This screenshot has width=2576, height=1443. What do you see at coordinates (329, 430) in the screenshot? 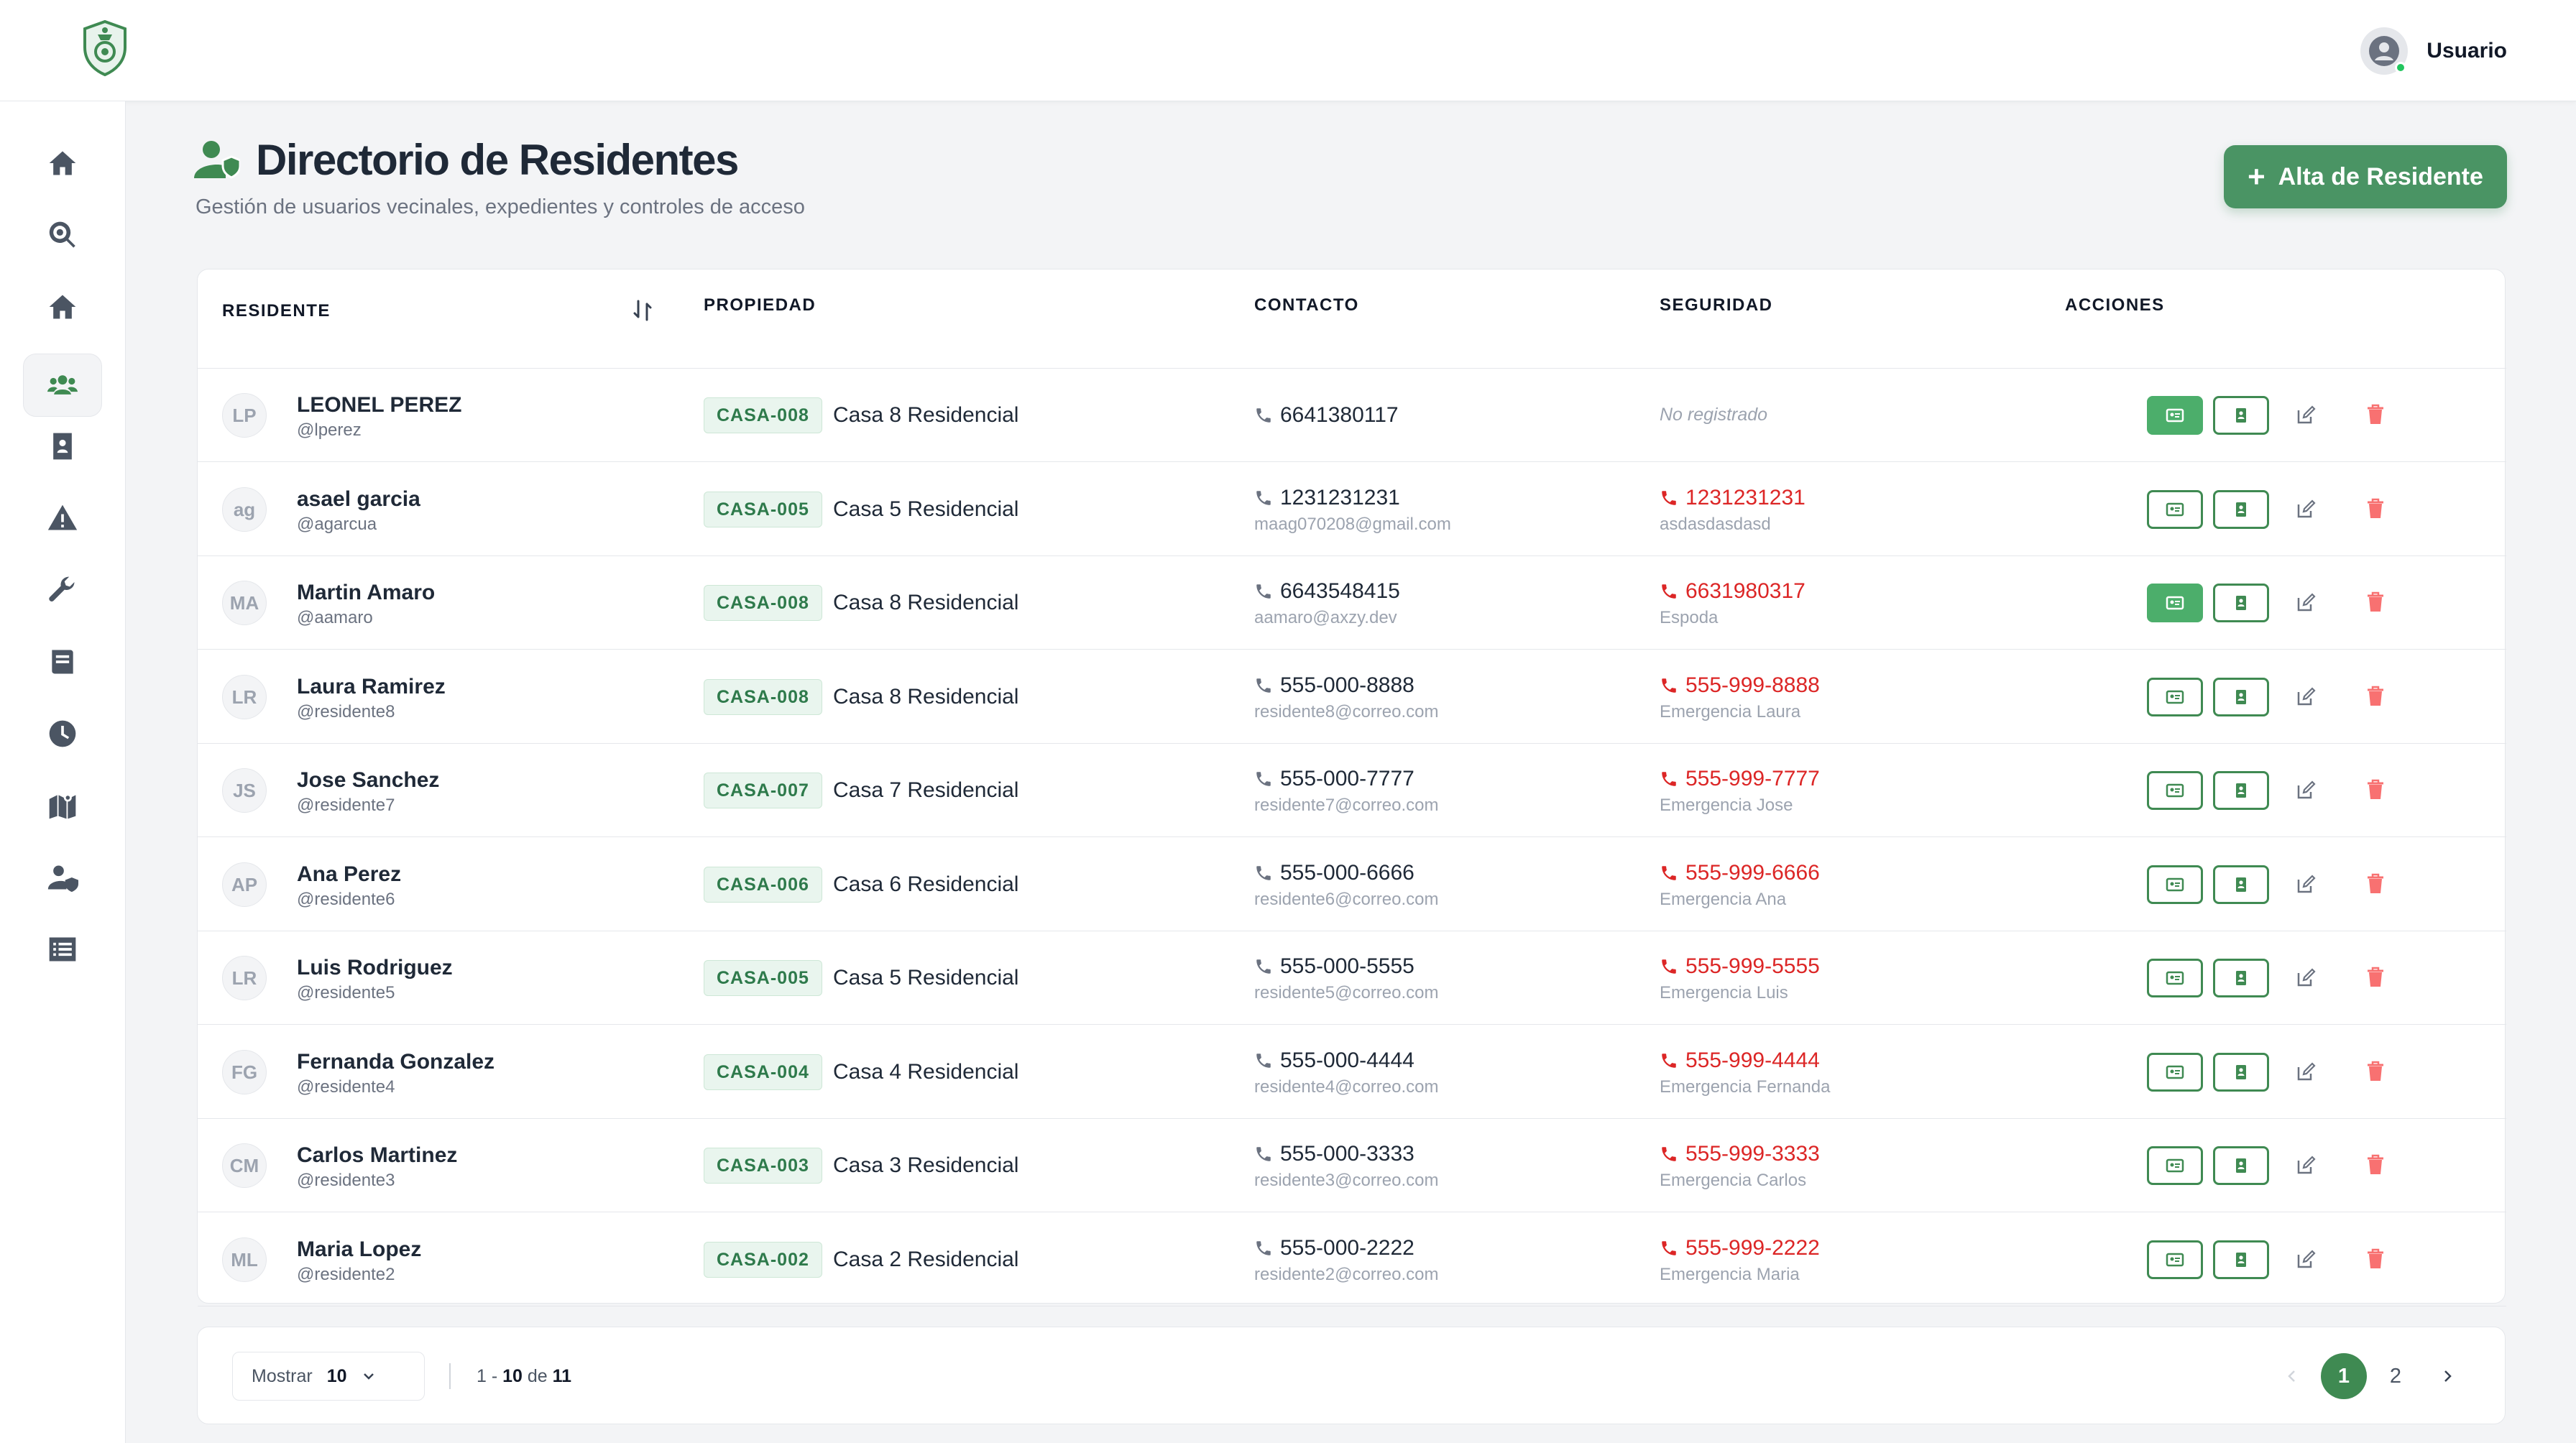
I see `resident-username: @lperez` at bounding box center [329, 430].